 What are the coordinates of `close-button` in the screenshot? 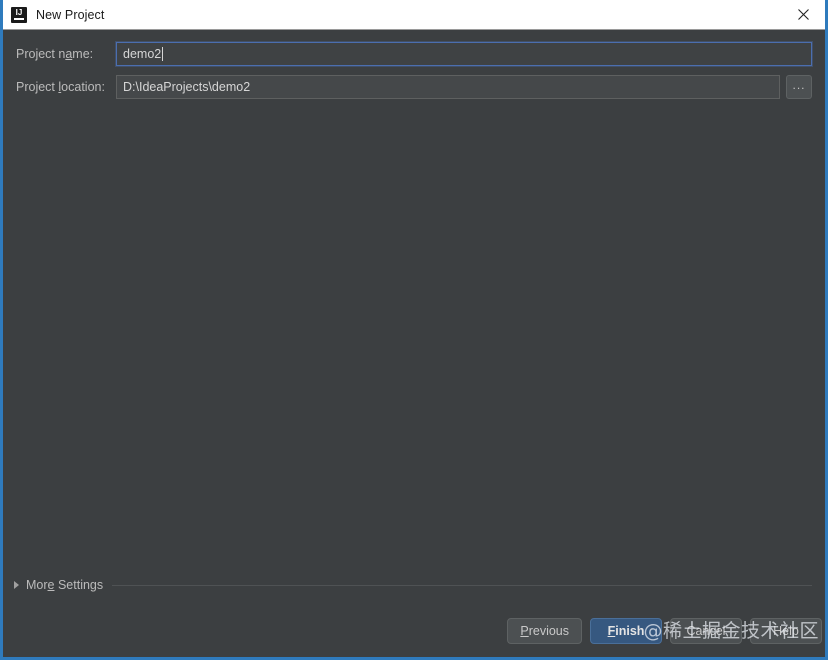 It's located at (803, 14).